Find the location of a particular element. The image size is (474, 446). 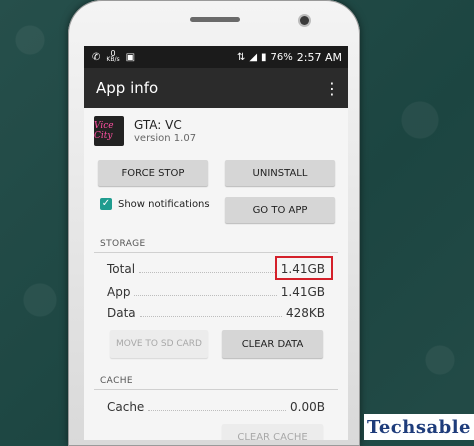

app-icon: Vice City is located at coordinates (109, 131).